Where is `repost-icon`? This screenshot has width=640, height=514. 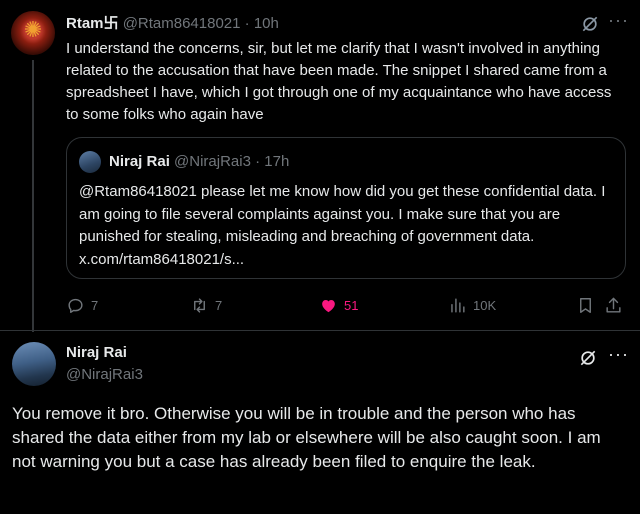
repost-icon is located at coordinates (199, 305).